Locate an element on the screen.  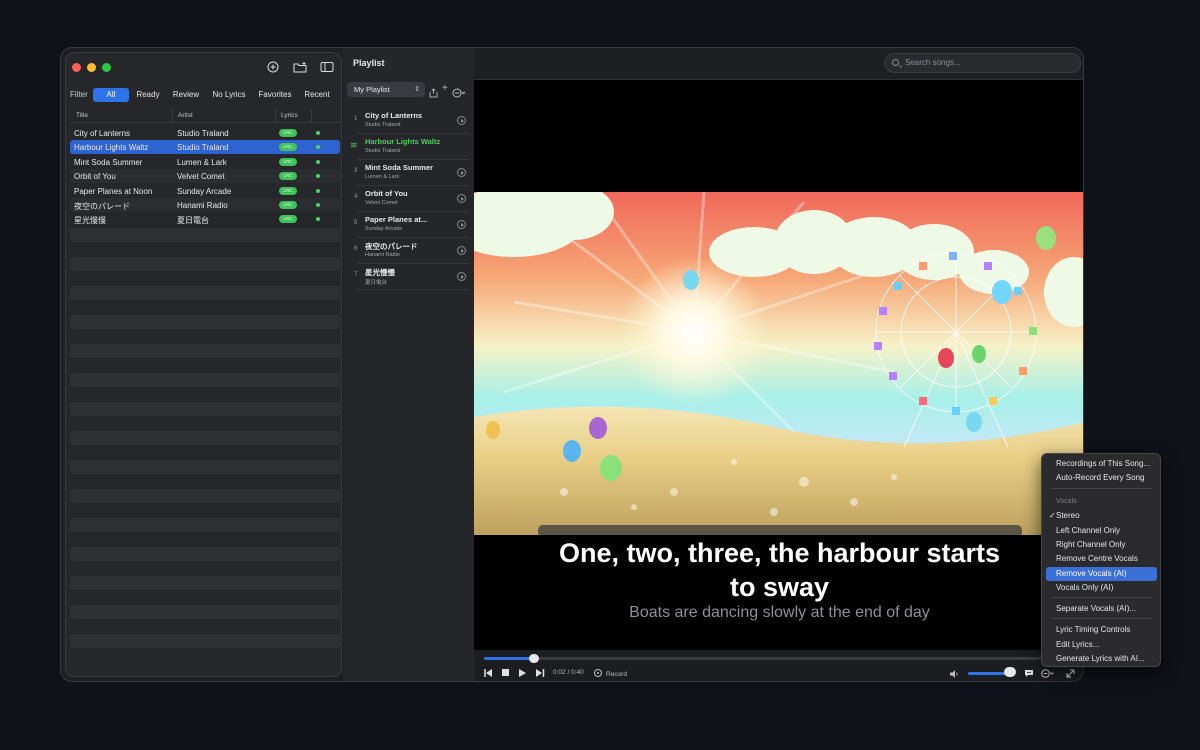
menu-item: Right Channel Only is located at coordinates (1101, 545).